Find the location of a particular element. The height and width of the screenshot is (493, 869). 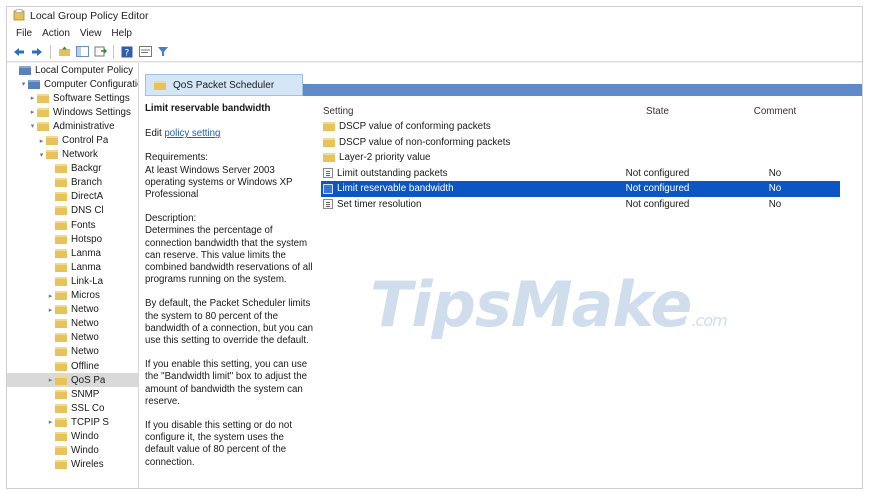

tree-item: Hotspo is located at coordinates (72, 239).